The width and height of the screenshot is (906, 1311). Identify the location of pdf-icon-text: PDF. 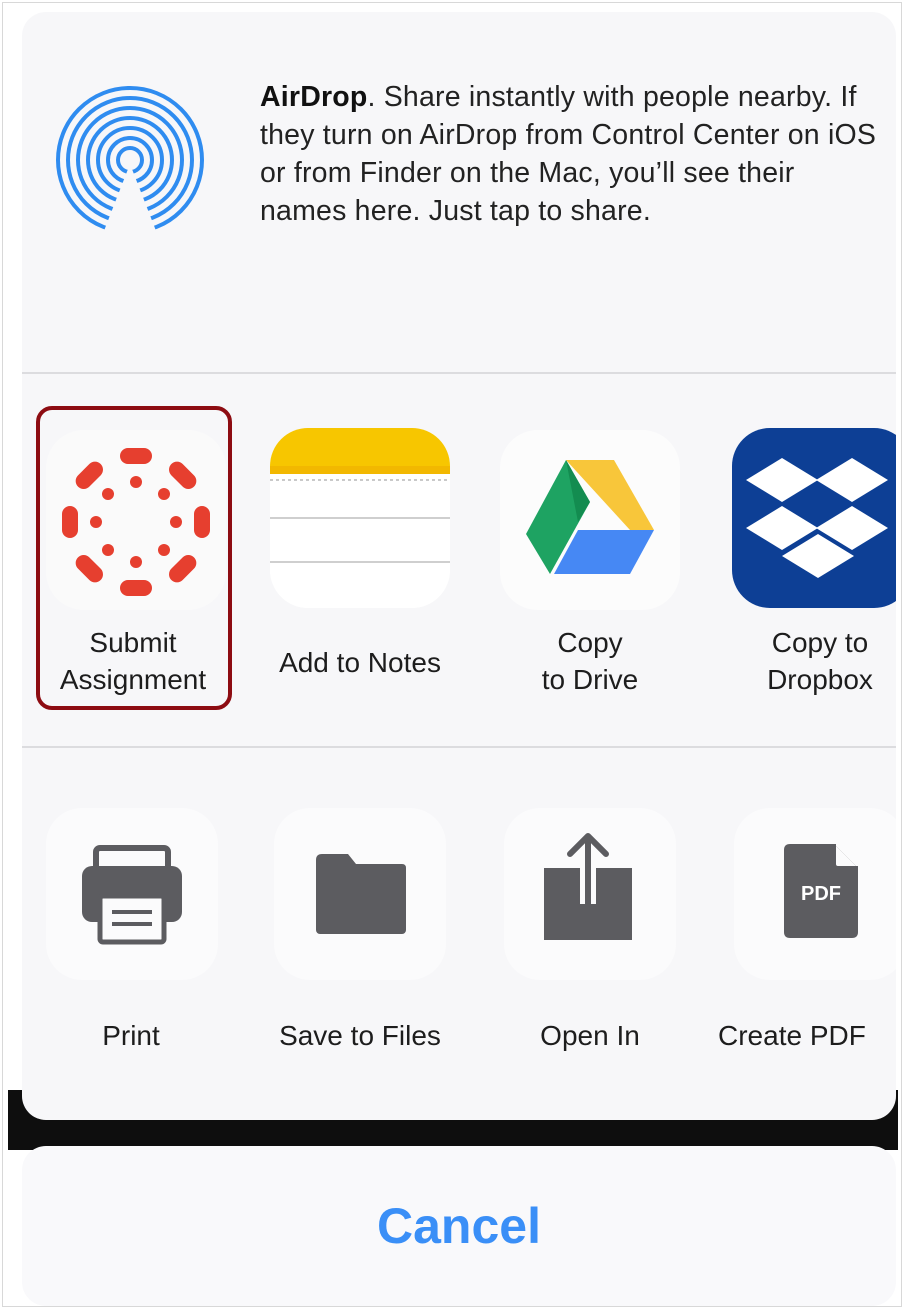
(821, 894).